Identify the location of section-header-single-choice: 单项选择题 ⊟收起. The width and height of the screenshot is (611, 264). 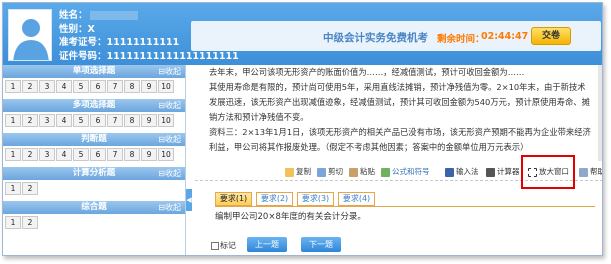
(94, 71).